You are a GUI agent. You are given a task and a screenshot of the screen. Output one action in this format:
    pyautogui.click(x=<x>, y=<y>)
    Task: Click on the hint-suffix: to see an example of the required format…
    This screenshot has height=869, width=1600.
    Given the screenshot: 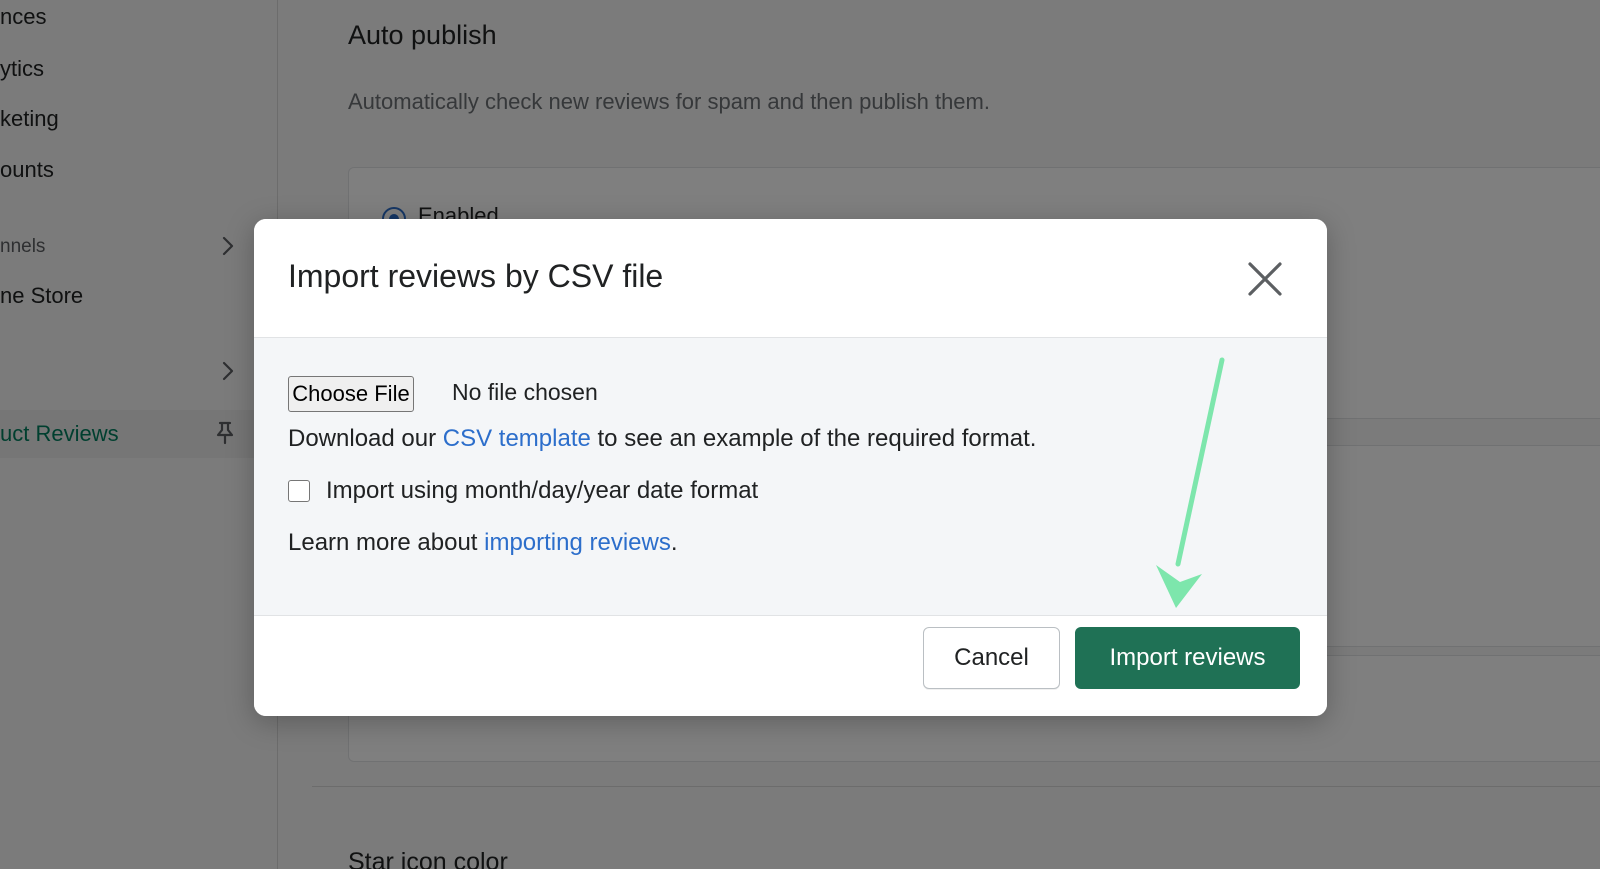 What is the action you would take?
    pyautogui.click(x=813, y=438)
    